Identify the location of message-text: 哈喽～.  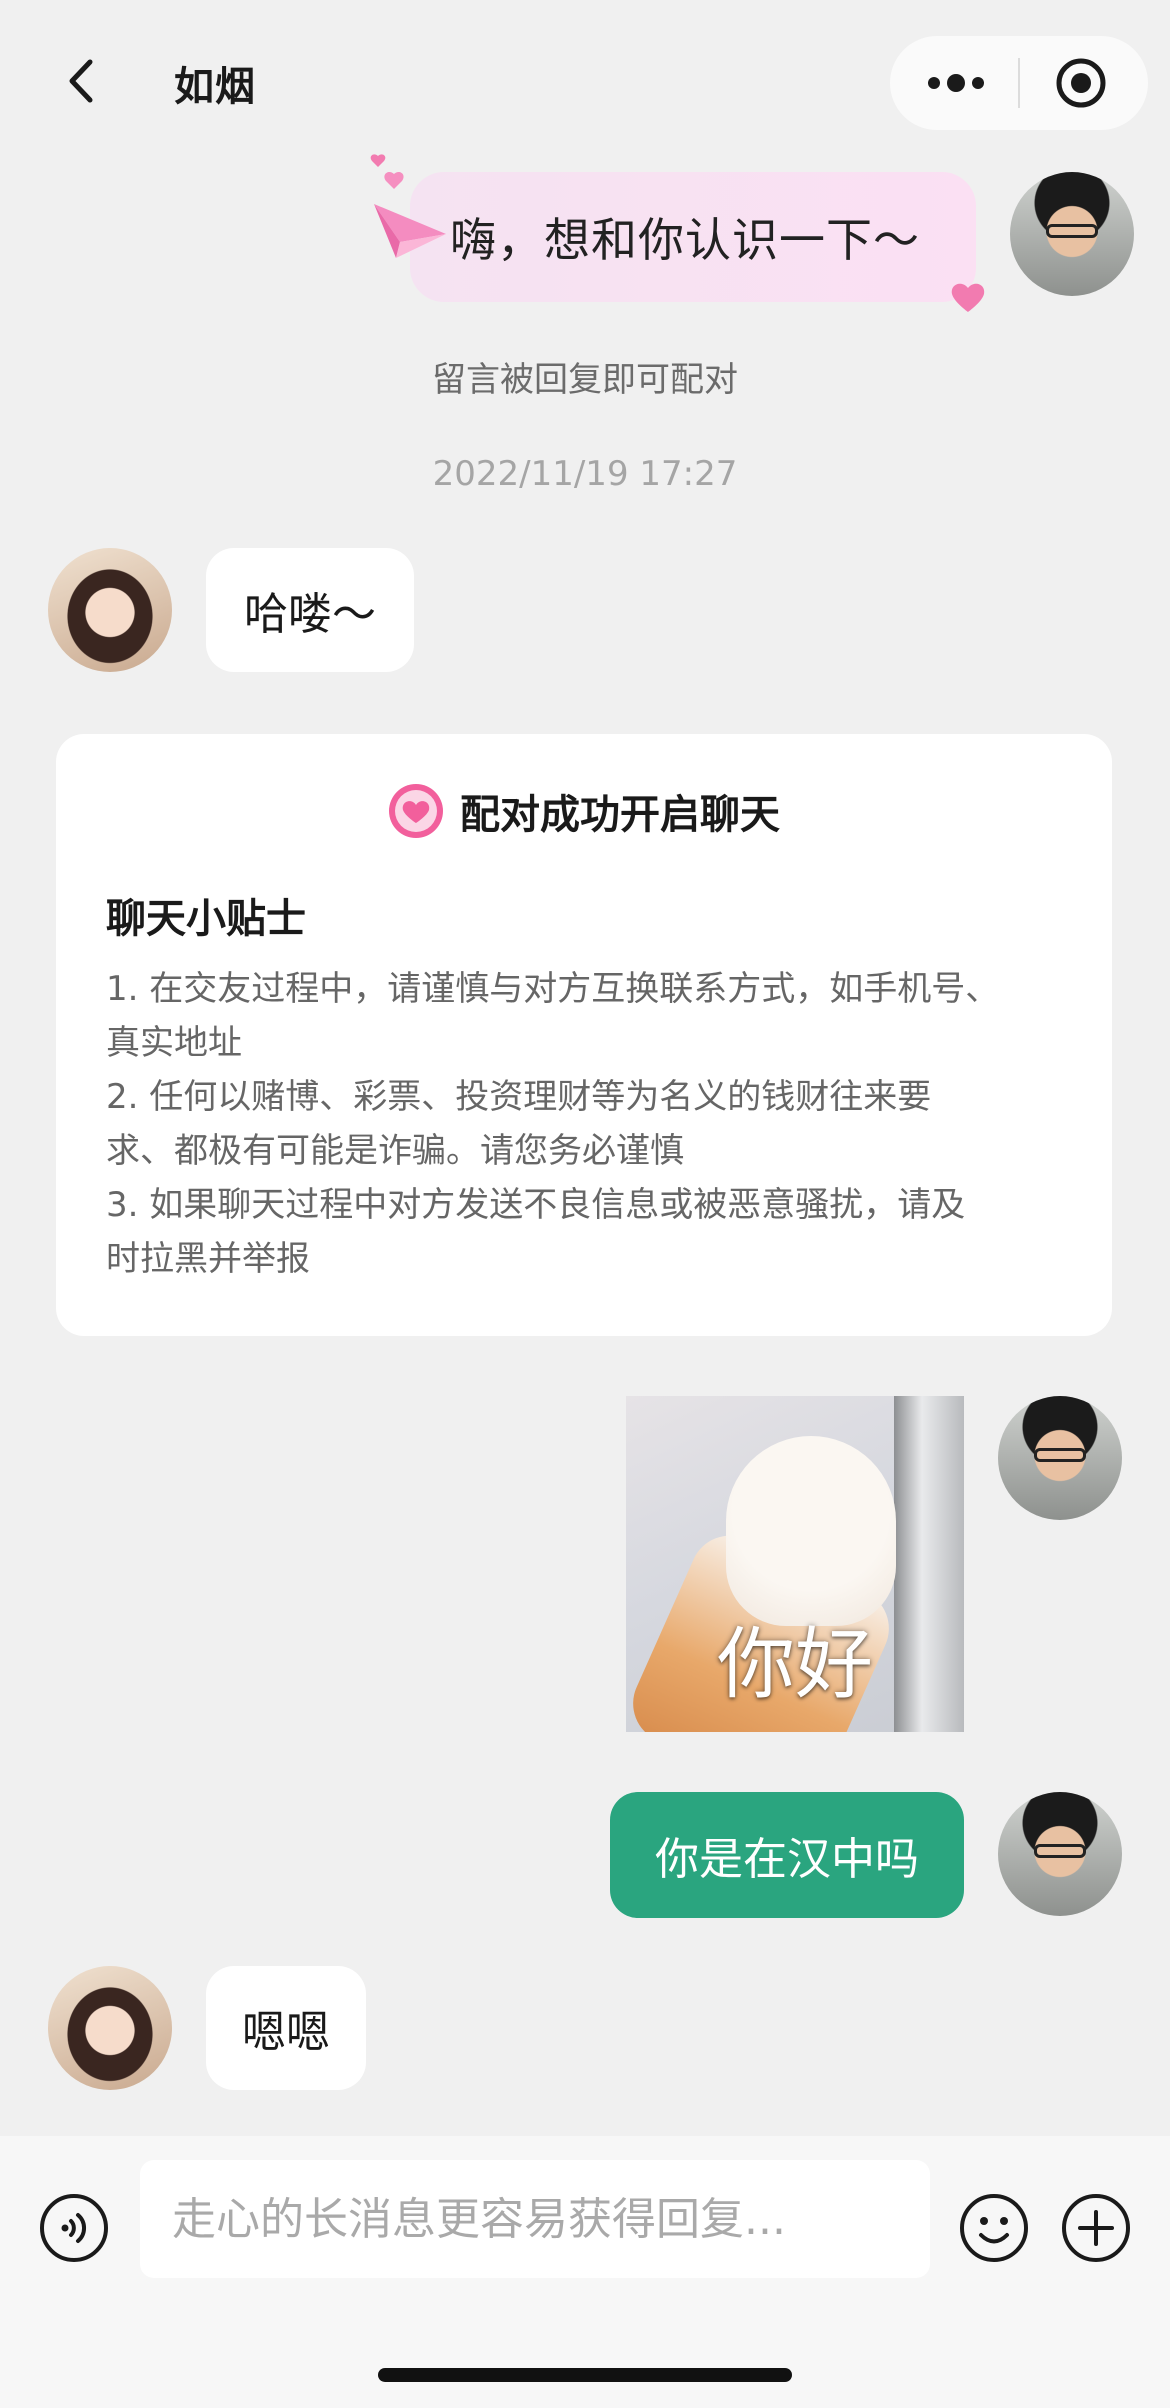
(310, 614).